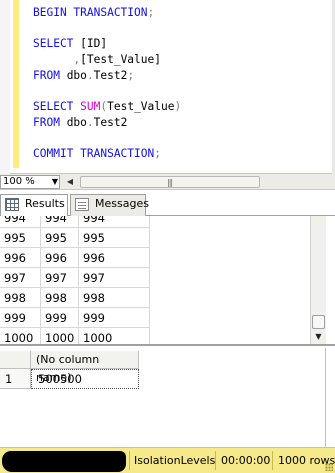 This screenshot has width=335, height=473. I want to click on table-row: 997 997 997, so click(75, 278).